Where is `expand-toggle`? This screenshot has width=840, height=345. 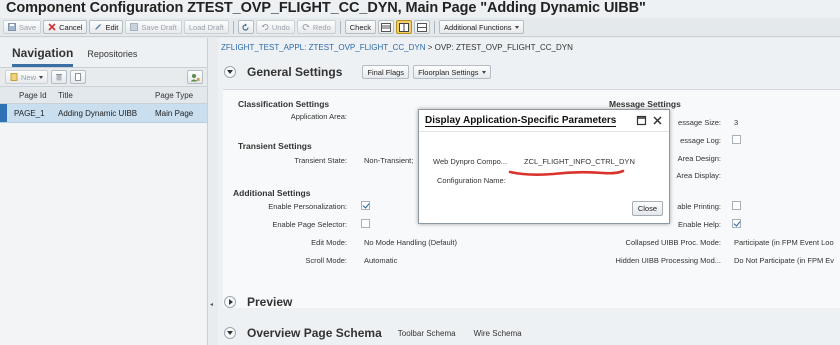 expand-toggle is located at coordinates (230, 302).